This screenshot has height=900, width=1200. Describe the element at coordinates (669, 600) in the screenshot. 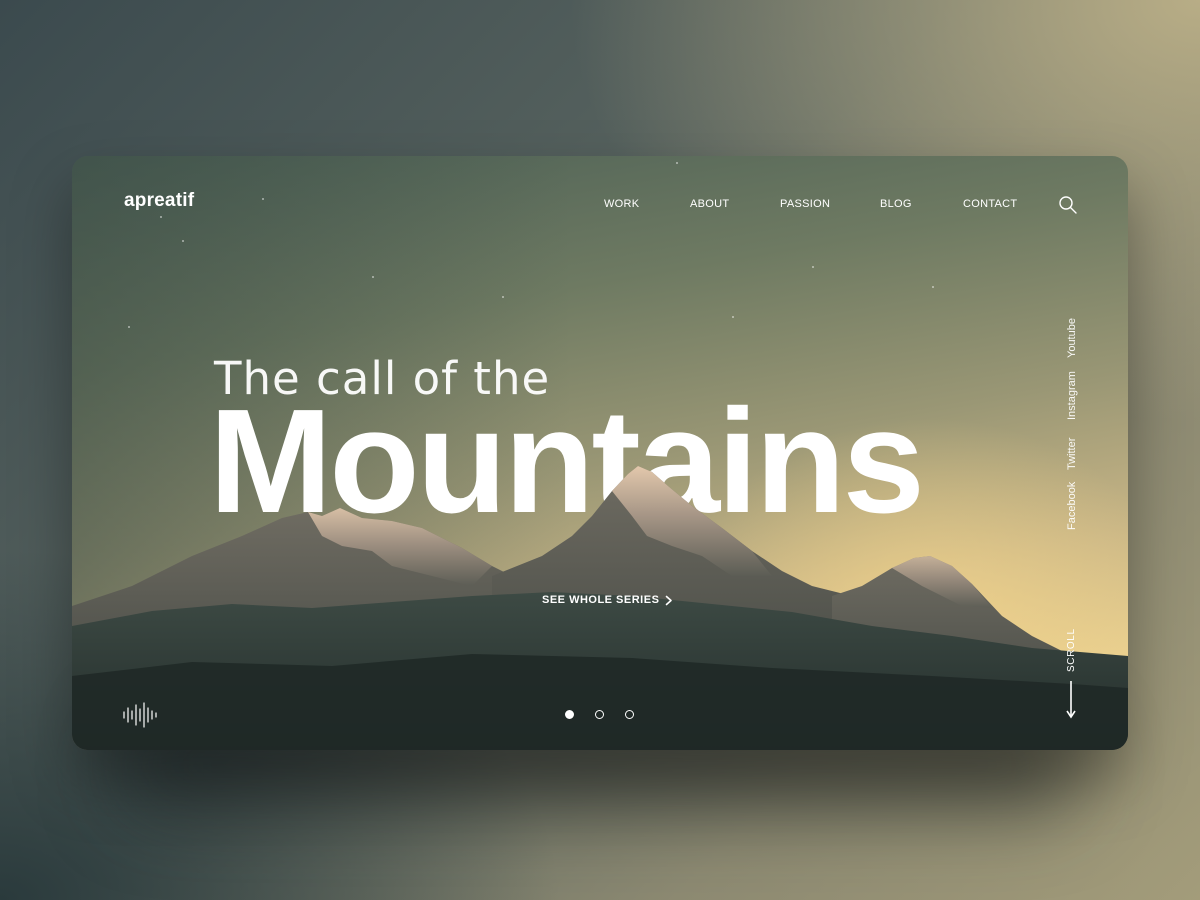

I see `chevron-right-icon` at that location.